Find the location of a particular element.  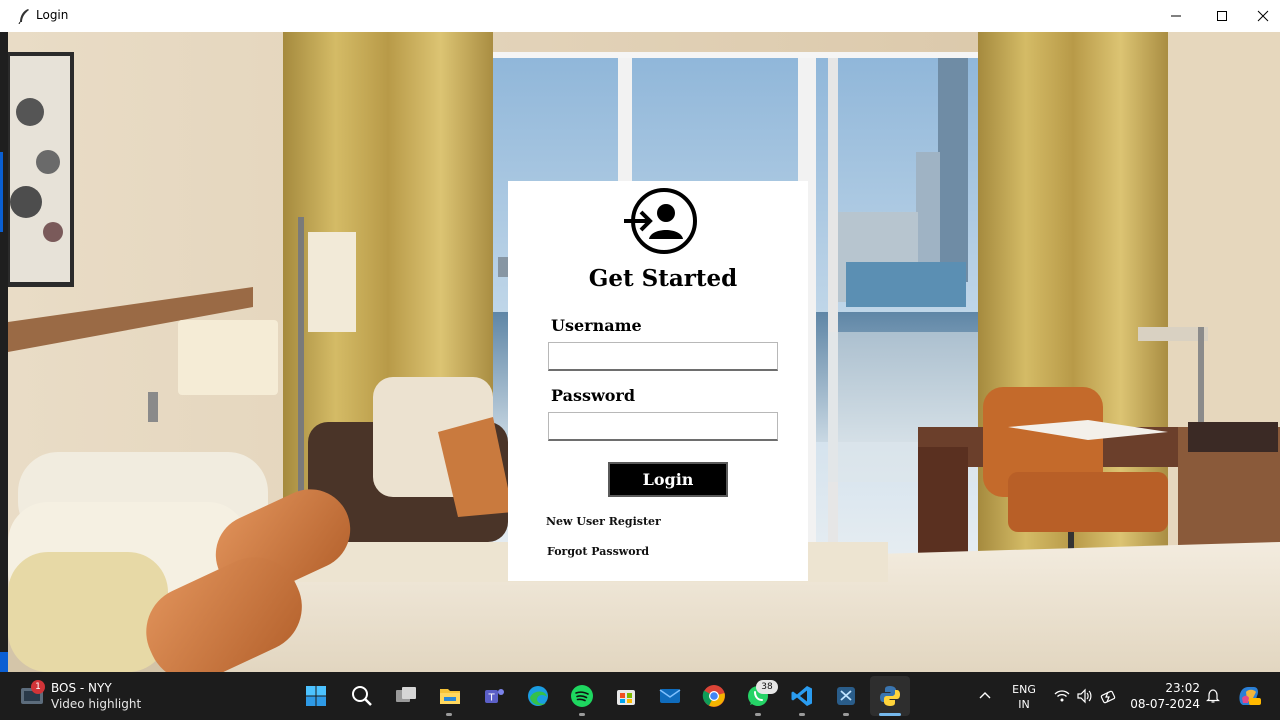

file-explorer-icon is located at coordinates (450, 696).